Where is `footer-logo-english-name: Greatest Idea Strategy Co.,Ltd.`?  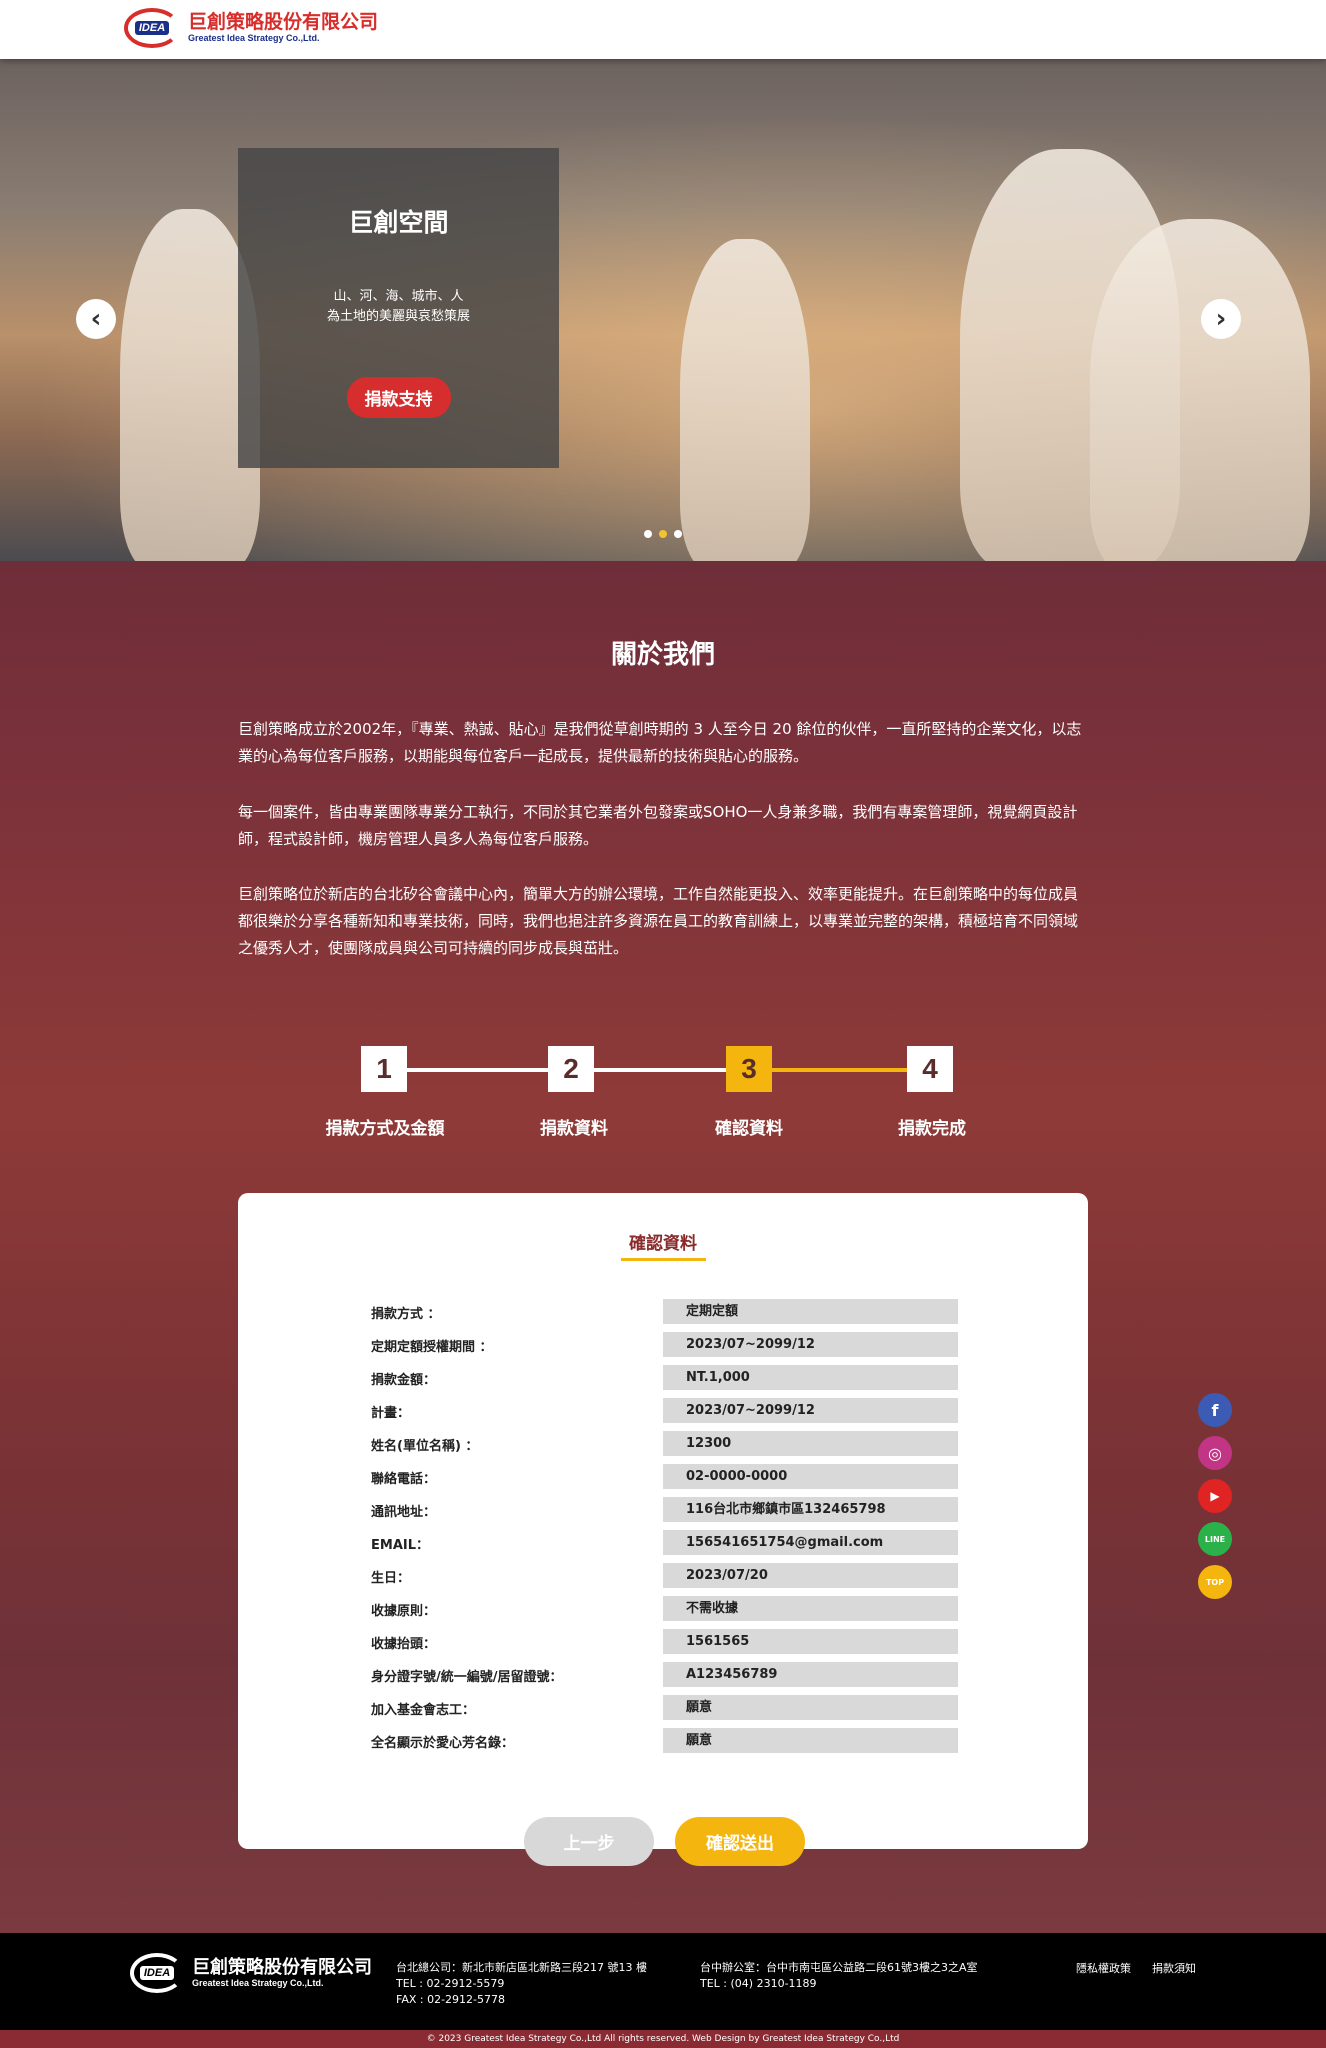
footer-logo-english-name: Greatest Idea Strategy Co.,Ltd. is located at coordinates (258, 1982).